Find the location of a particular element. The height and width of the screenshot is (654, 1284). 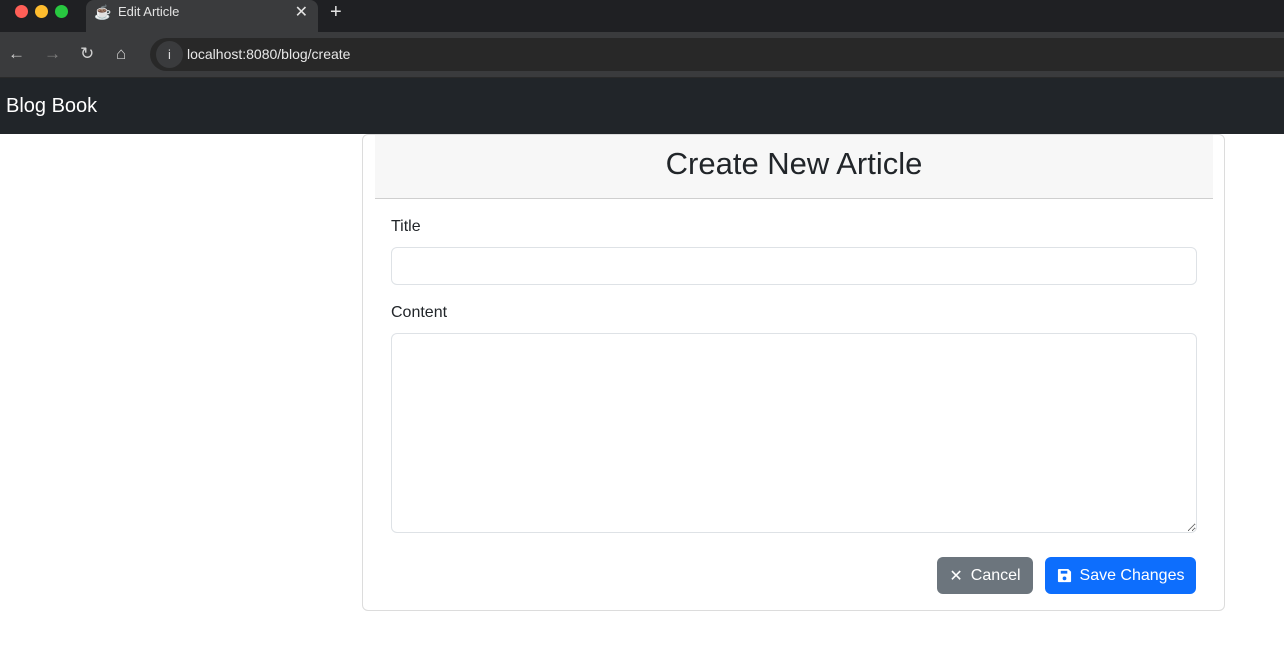

window-maximize-button is located at coordinates (61, 11).